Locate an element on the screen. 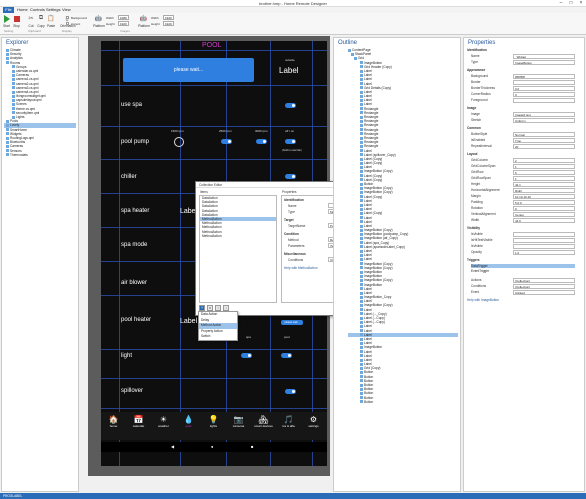  tab-home: 🏠 home is located at coordinates (113, 426).